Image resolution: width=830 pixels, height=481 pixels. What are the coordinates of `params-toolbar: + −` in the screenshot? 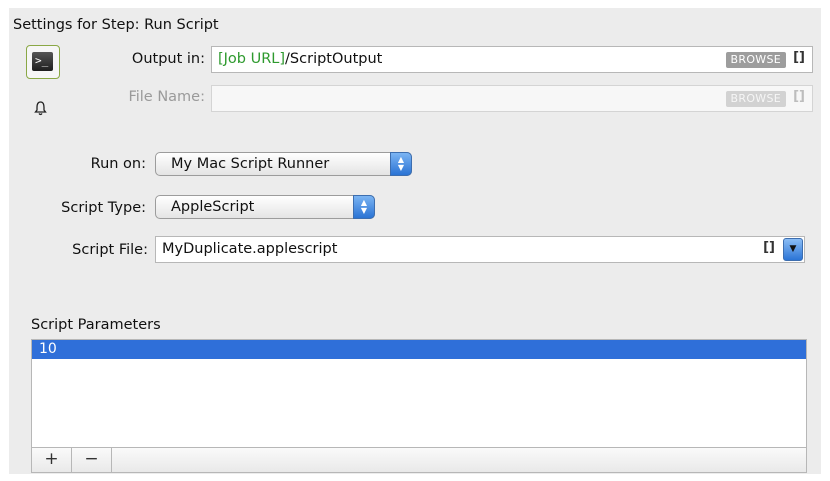 It's located at (419, 460).